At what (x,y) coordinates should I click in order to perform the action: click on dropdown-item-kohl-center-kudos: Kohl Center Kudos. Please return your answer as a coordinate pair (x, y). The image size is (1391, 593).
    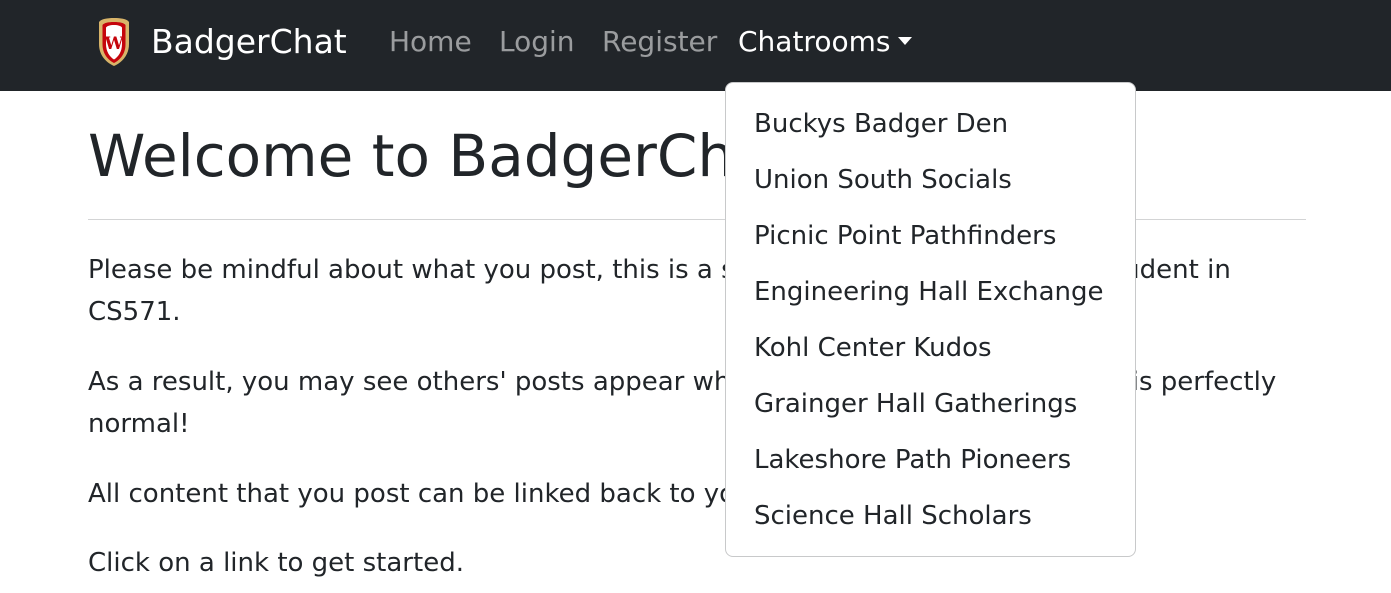
    Looking at the image, I should click on (873, 348).